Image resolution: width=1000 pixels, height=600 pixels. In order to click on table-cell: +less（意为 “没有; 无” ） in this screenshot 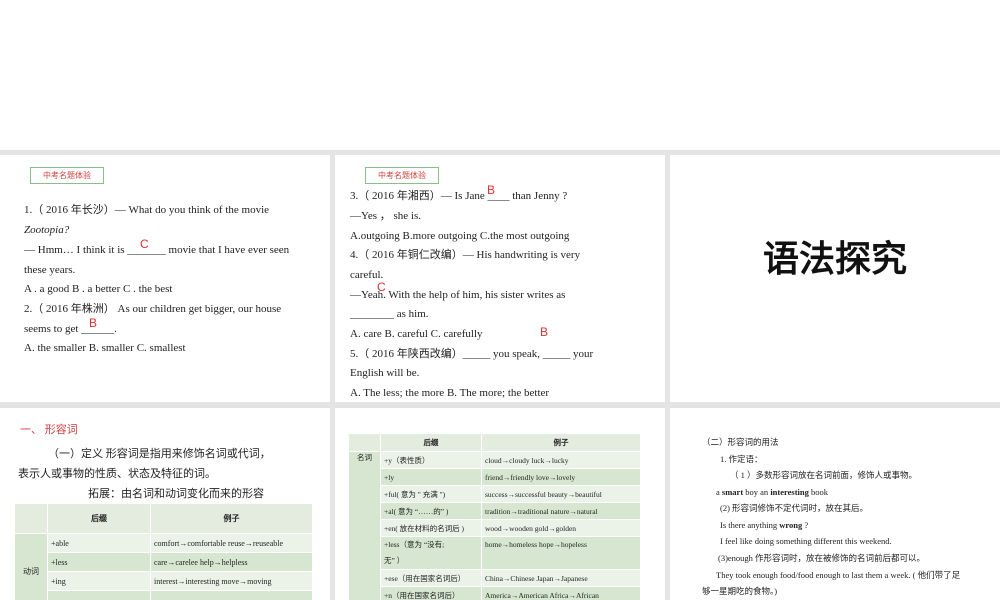, I will do `click(431, 553)`.